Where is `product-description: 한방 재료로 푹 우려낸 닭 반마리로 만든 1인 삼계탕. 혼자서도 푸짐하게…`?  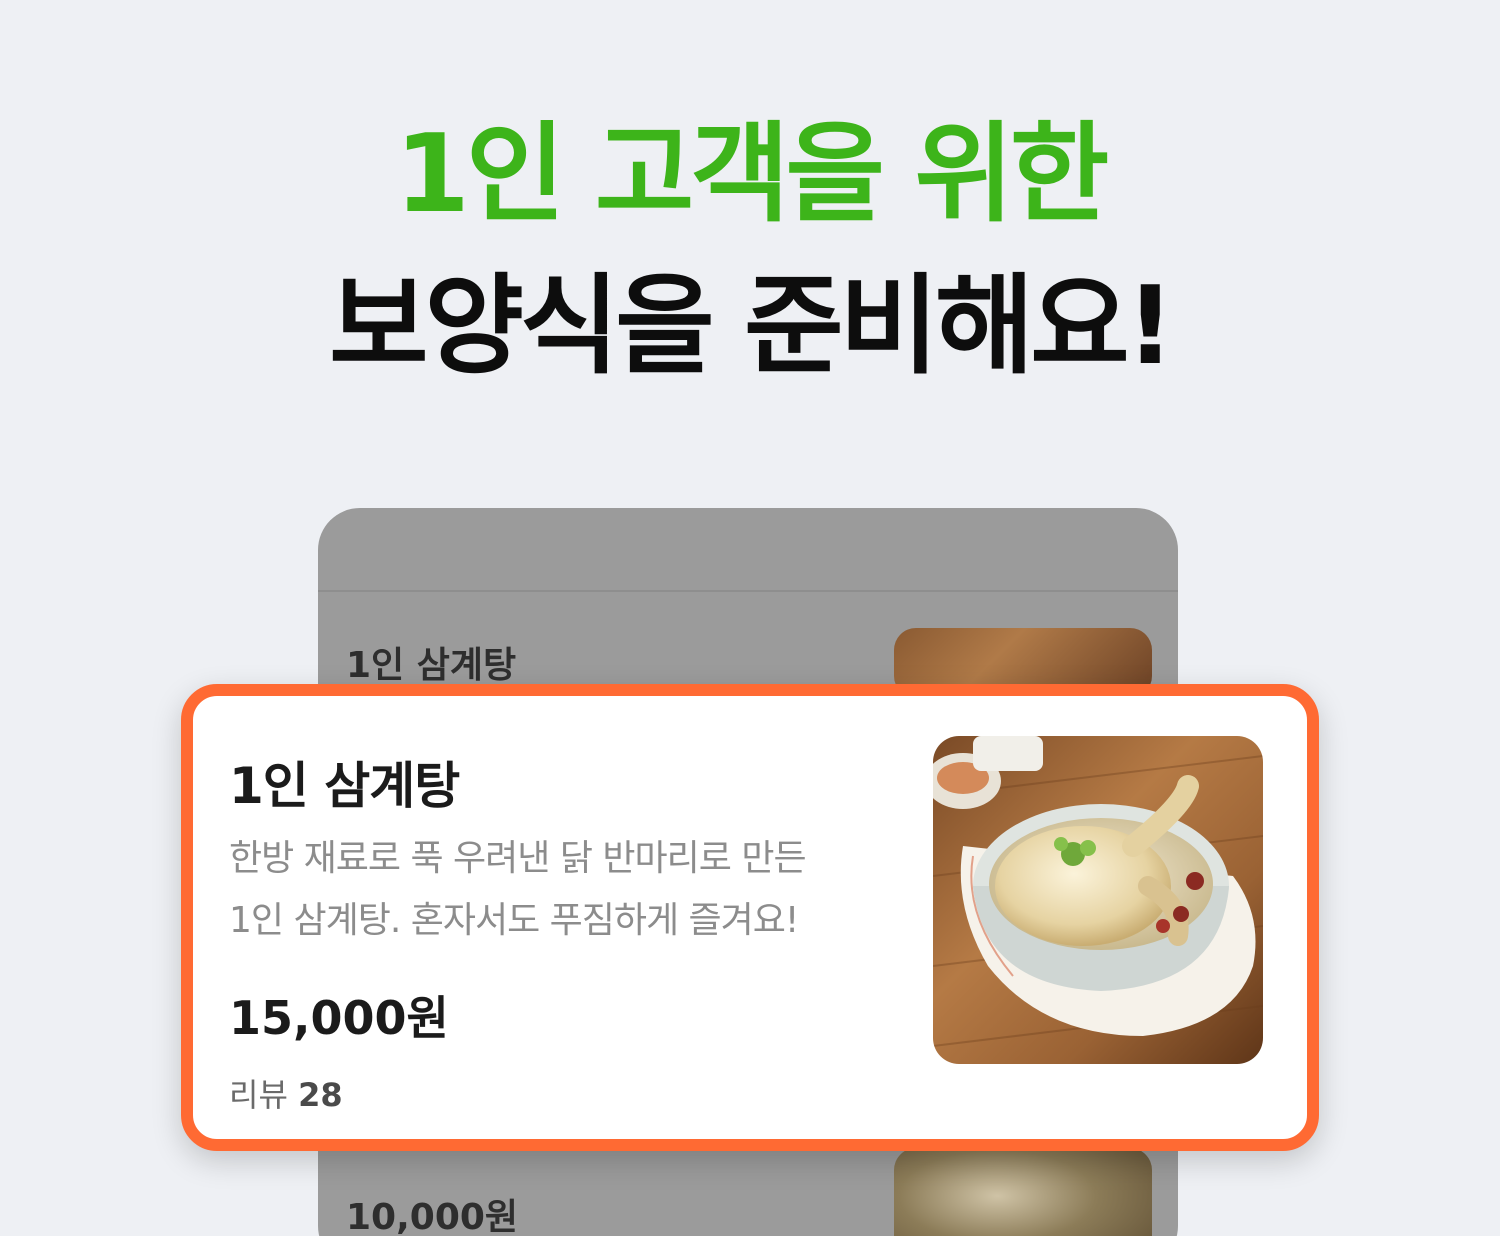 product-description: 한방 재료로 푹 우려낸 닭 반마리로 만든 1인 삼계탕. 혼자서도 푸짐하게… is located at coordinates (569, 890).